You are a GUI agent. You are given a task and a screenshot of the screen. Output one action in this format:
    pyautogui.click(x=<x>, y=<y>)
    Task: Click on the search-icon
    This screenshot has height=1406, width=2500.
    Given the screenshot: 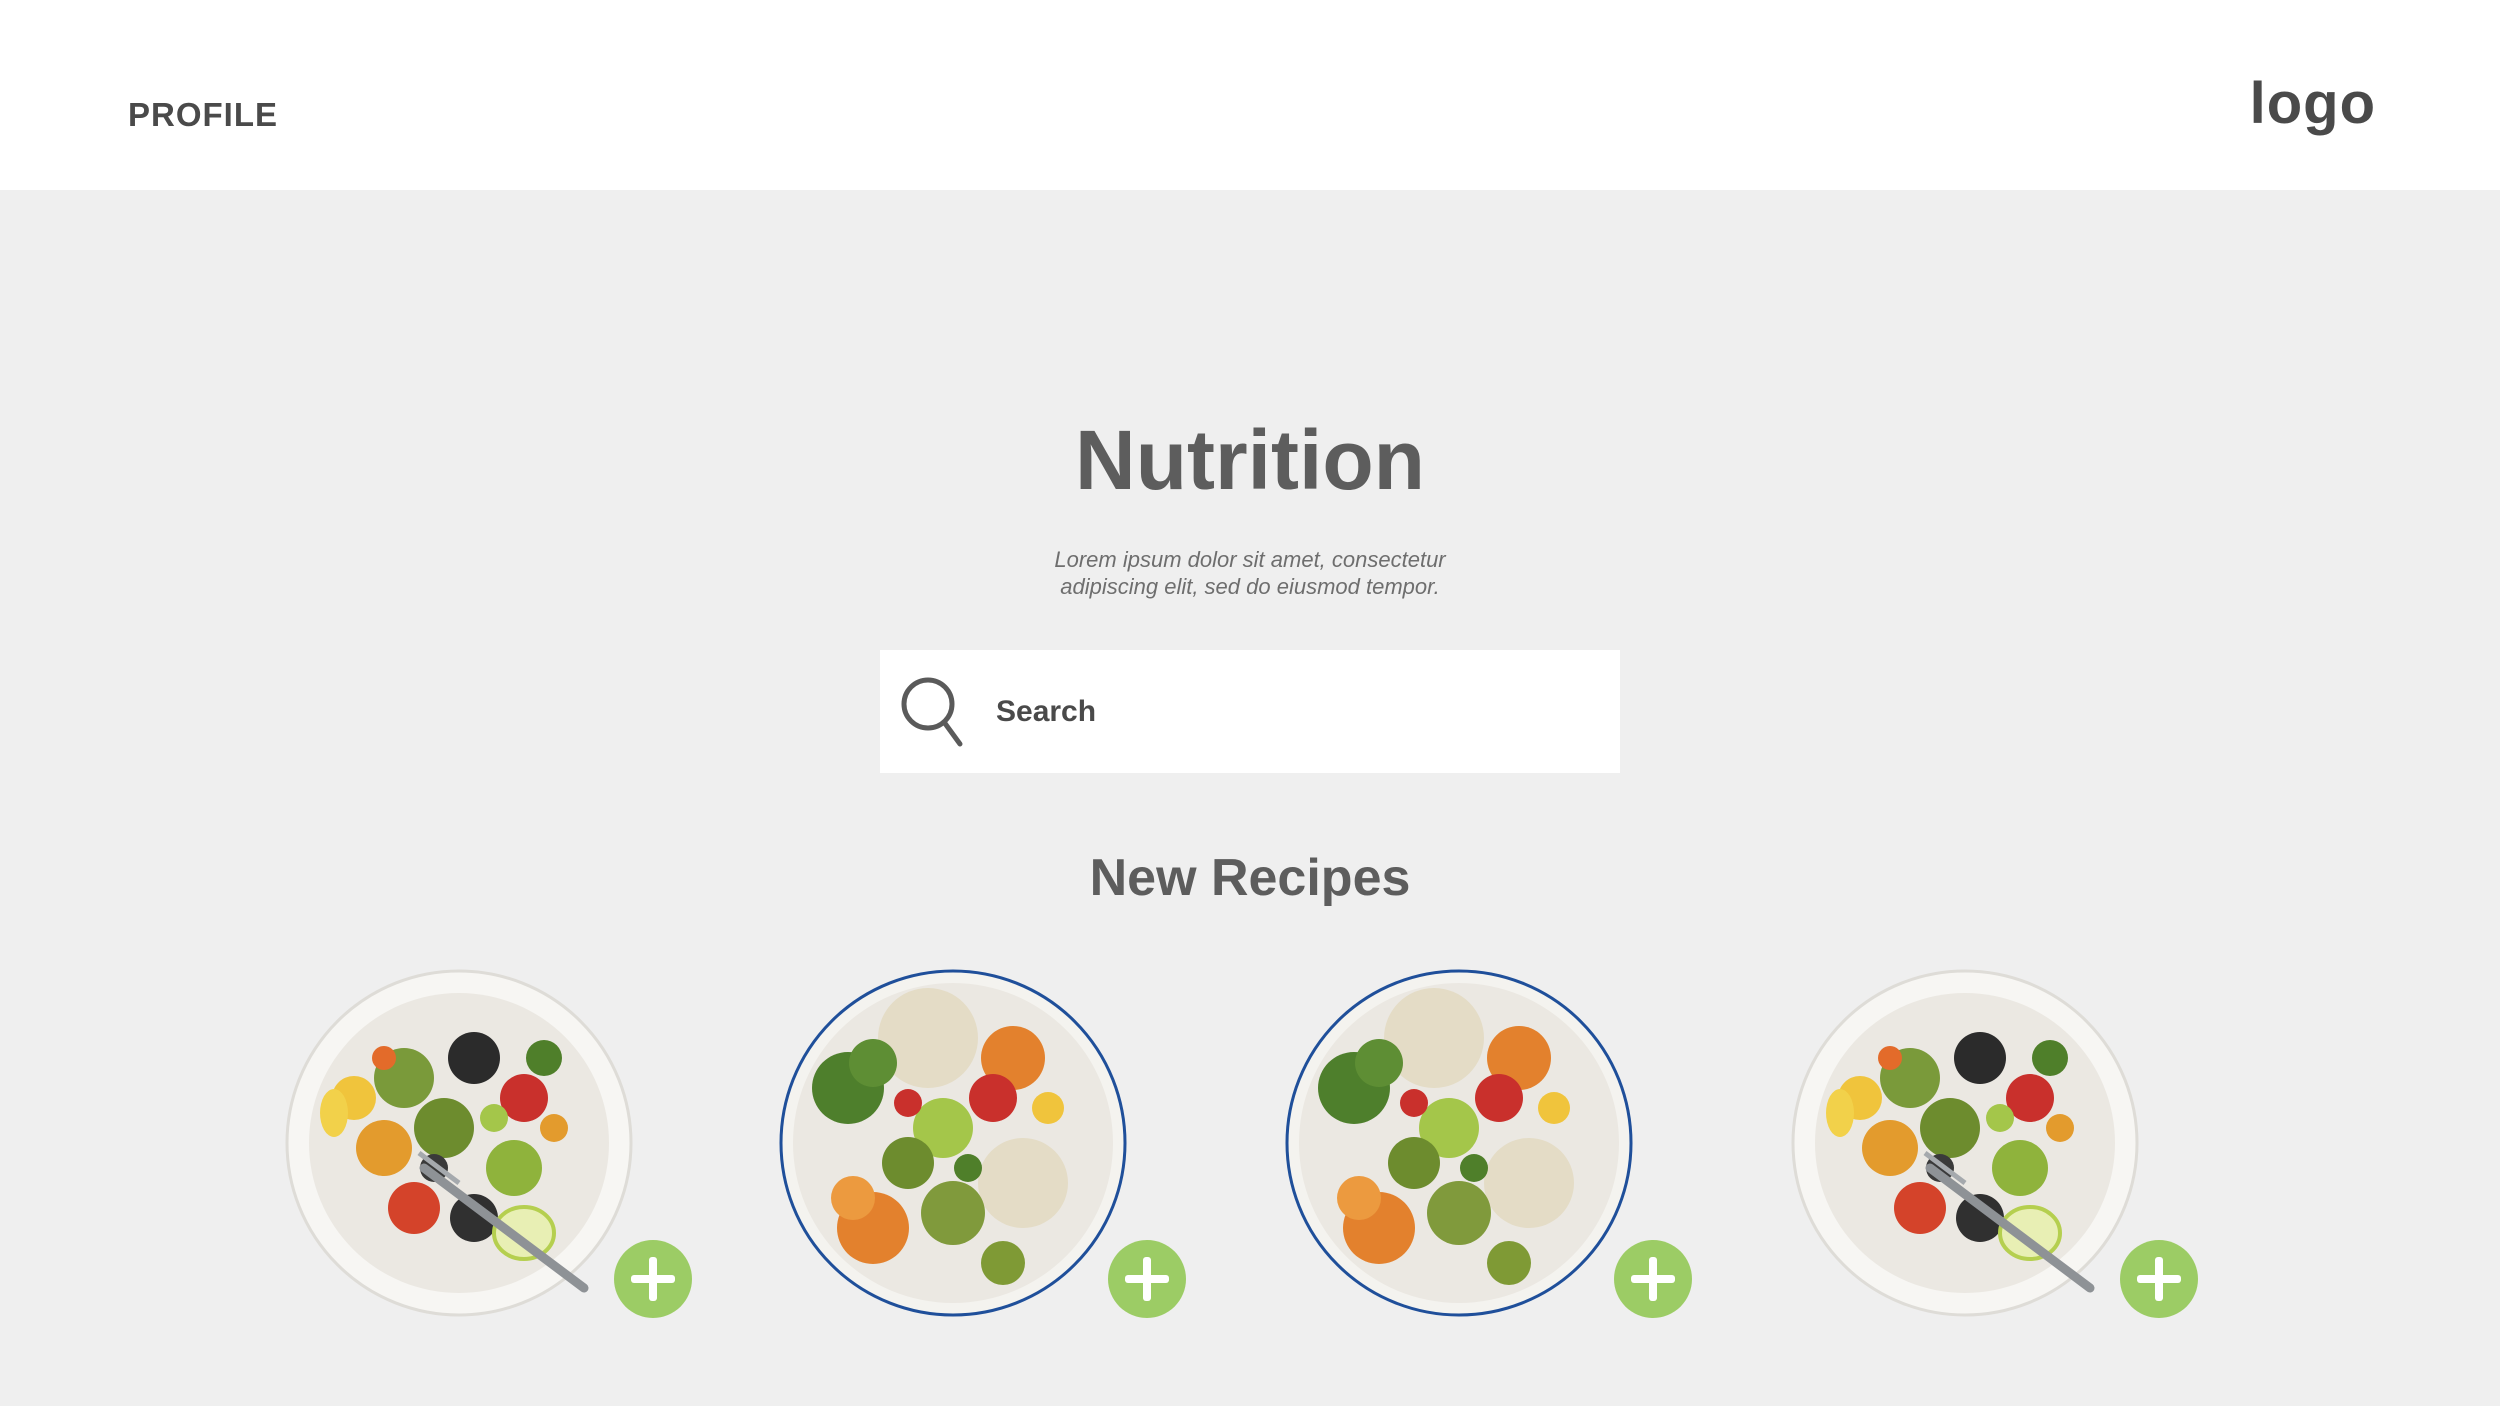 What is the action you would take?
    pyautogui.click(x=932, y=712)
    